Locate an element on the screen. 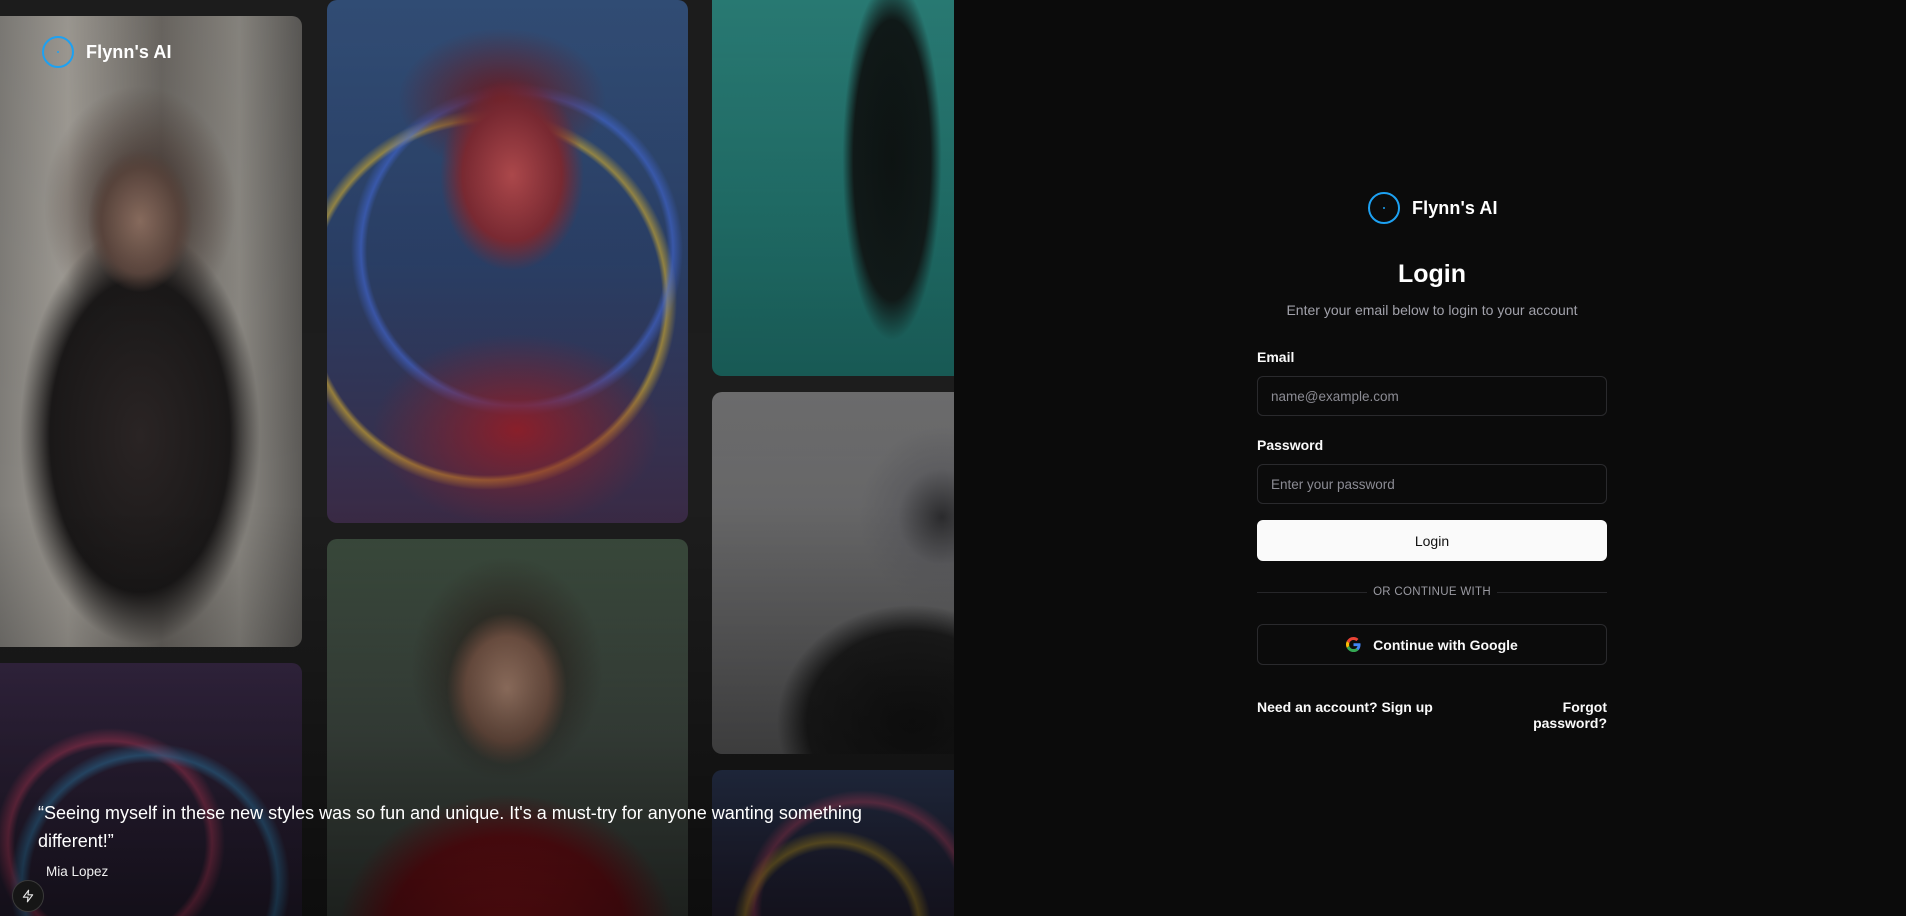 The height and width of the screenshot is (916, 1906). bolt-icon is located at coordinates (28, 896).